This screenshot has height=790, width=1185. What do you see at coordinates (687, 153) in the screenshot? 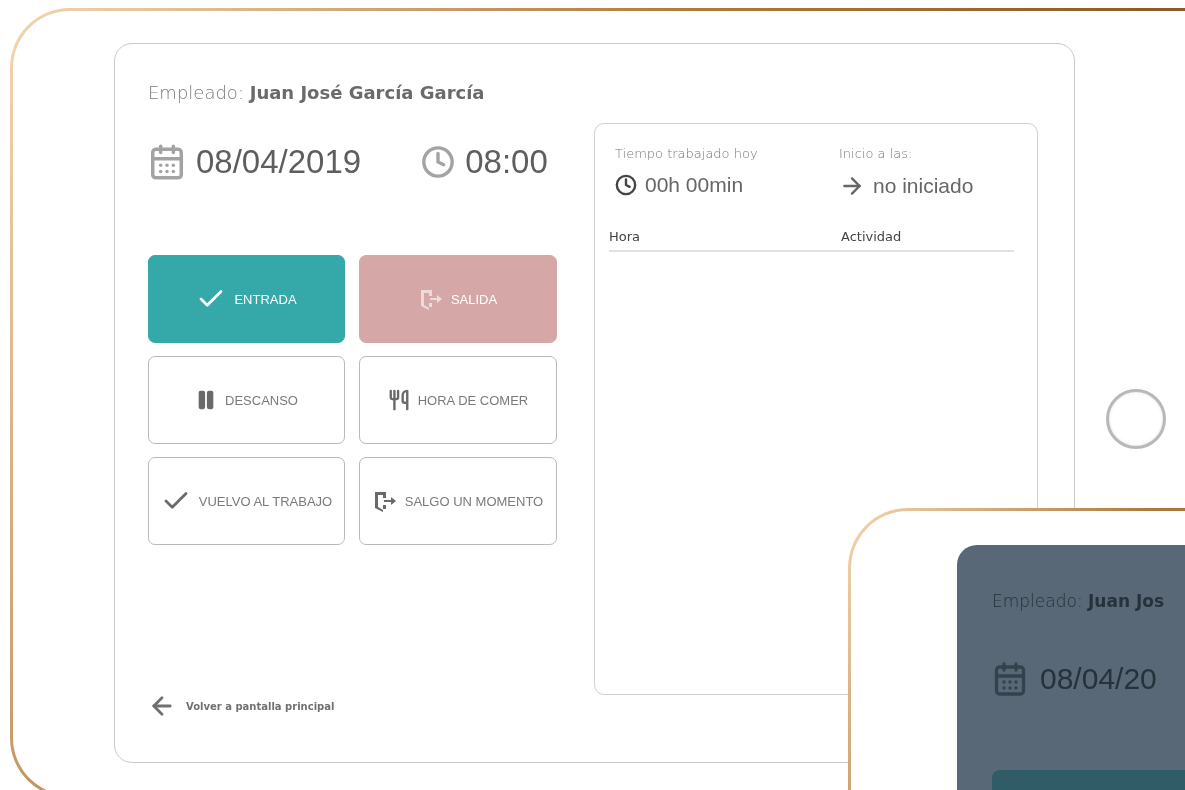
I see `worked-label: Tiempo trabajado hoy` at bounding box center [687, 153].